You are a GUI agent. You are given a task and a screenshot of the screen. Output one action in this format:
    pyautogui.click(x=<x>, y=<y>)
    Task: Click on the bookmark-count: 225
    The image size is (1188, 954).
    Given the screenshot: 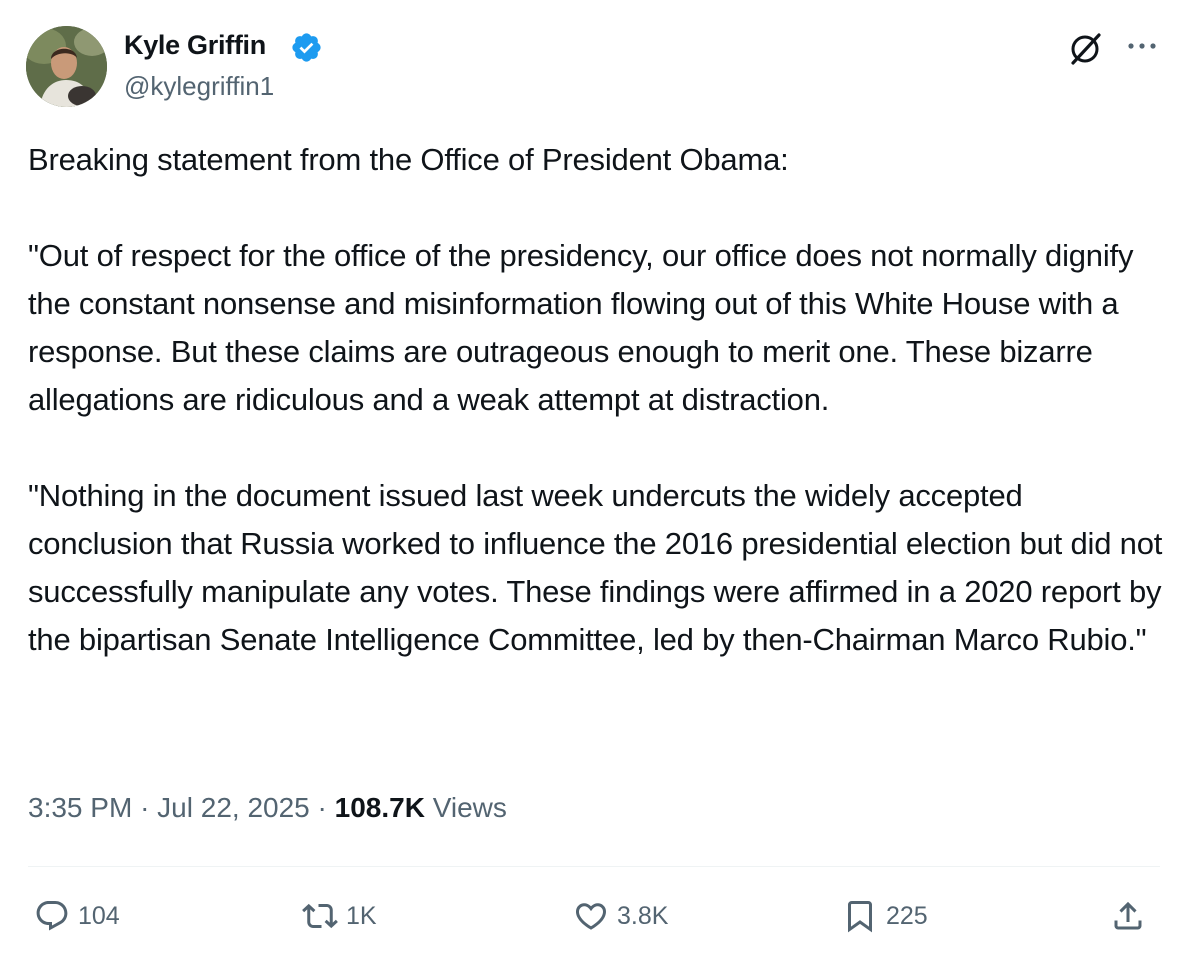 What is the action you would take?
    pyautogui.click(x=907, y=915)
    